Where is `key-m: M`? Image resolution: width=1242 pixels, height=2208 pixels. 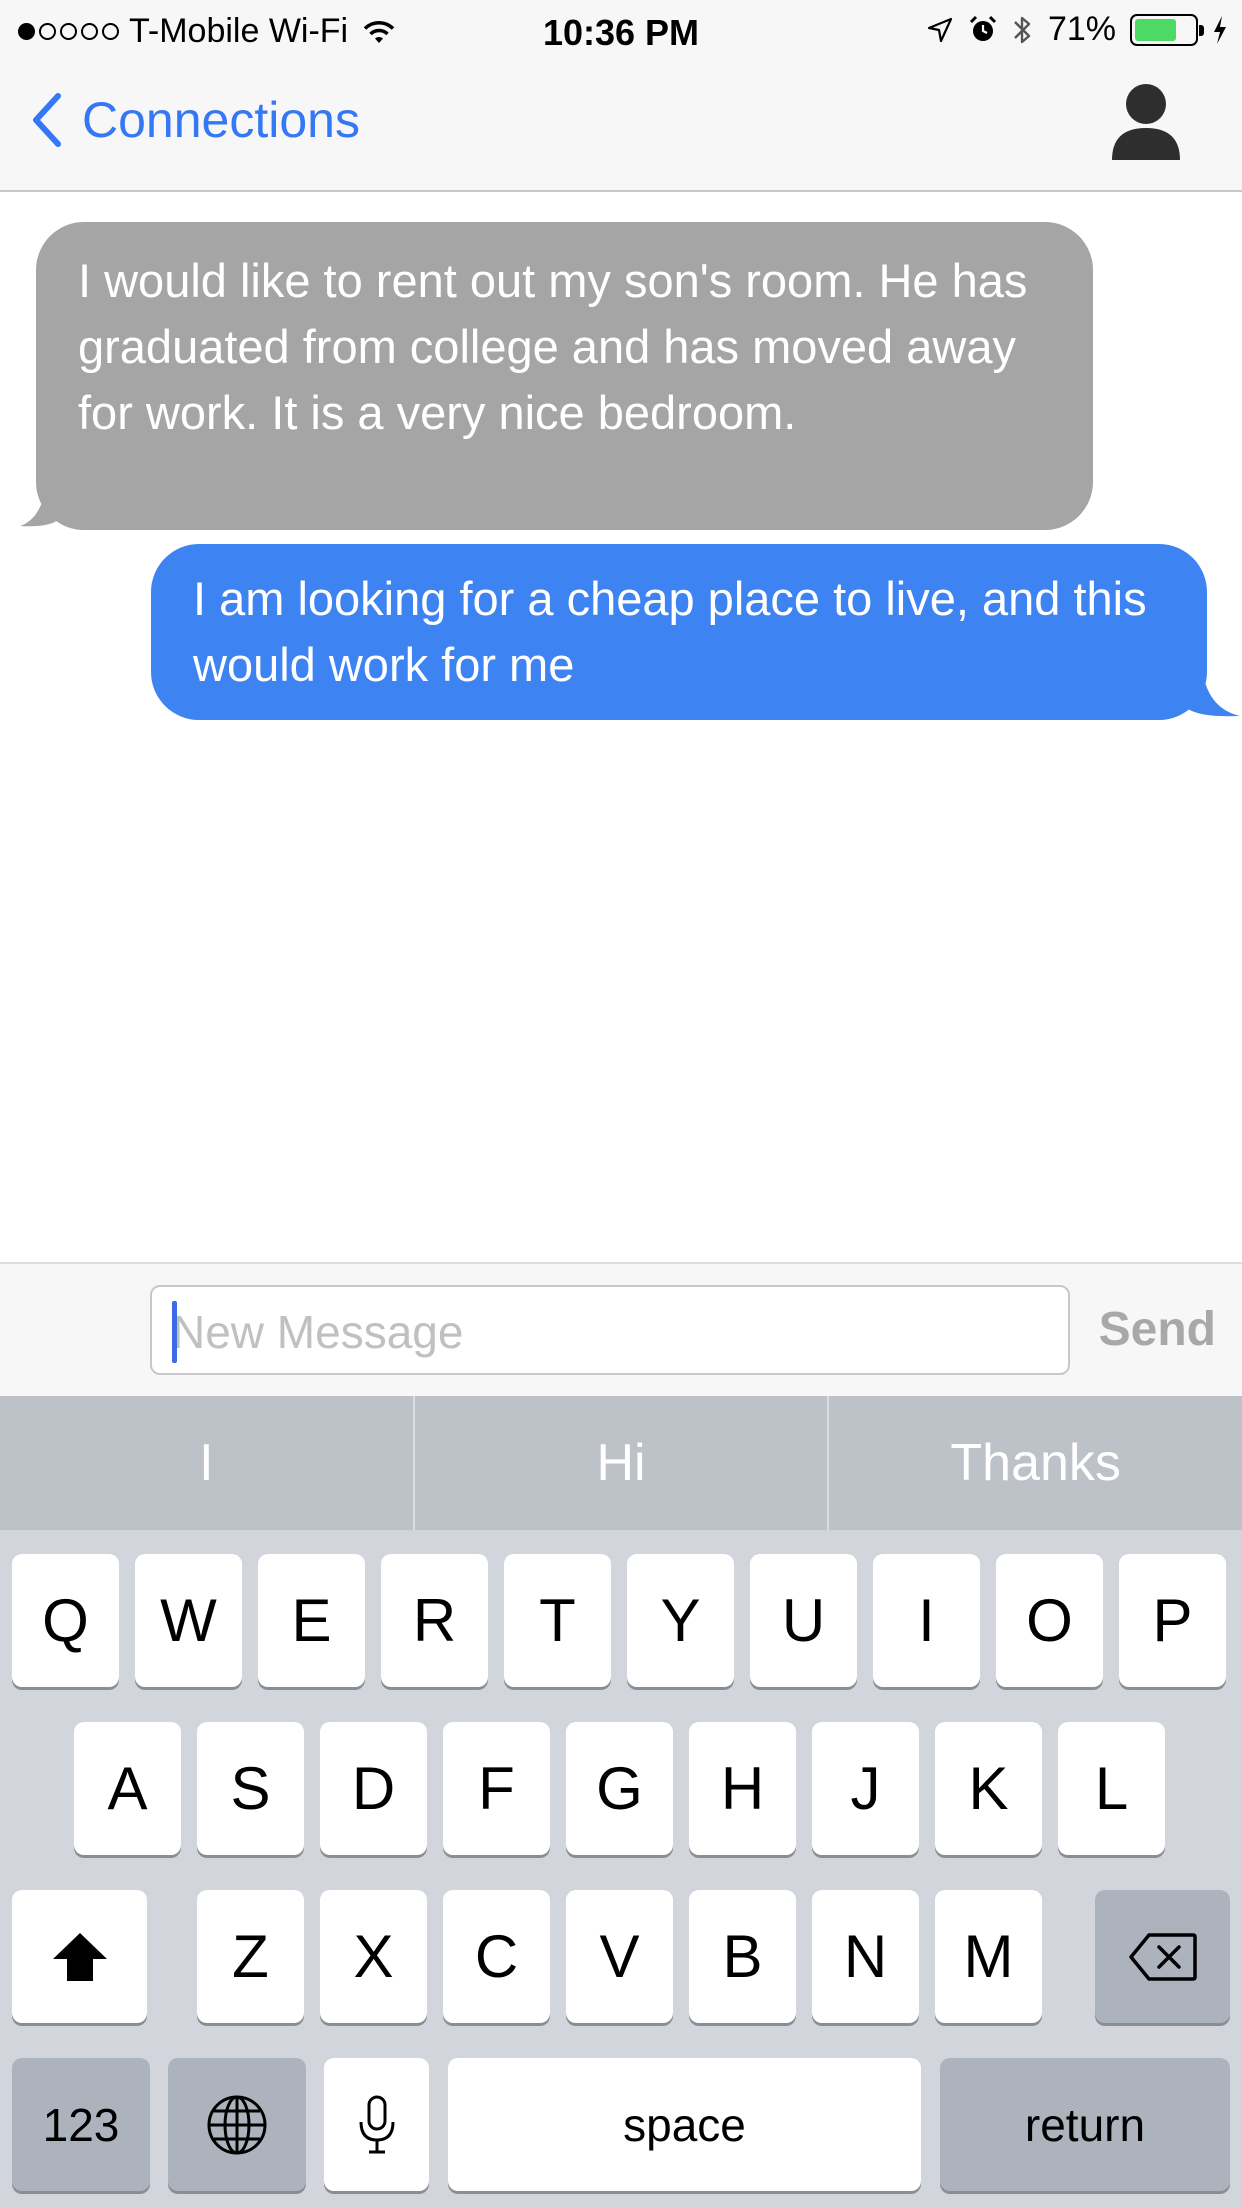
key-m: M is located at coordinates (988, 1956).